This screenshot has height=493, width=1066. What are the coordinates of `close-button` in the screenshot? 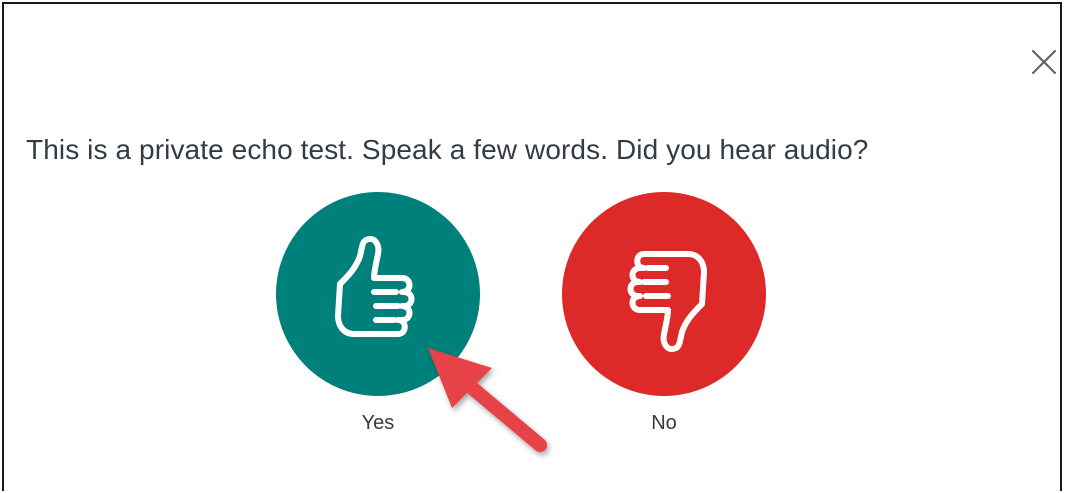 It's located at (1044, 62).